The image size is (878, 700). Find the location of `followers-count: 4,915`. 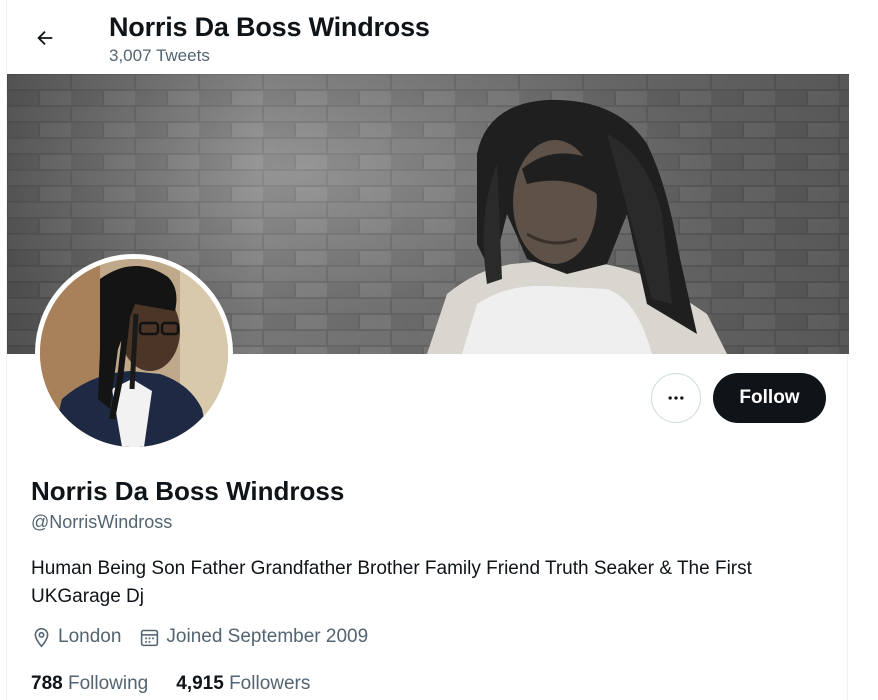

followers-count: 4,915 is located at coordinates (200, 683).